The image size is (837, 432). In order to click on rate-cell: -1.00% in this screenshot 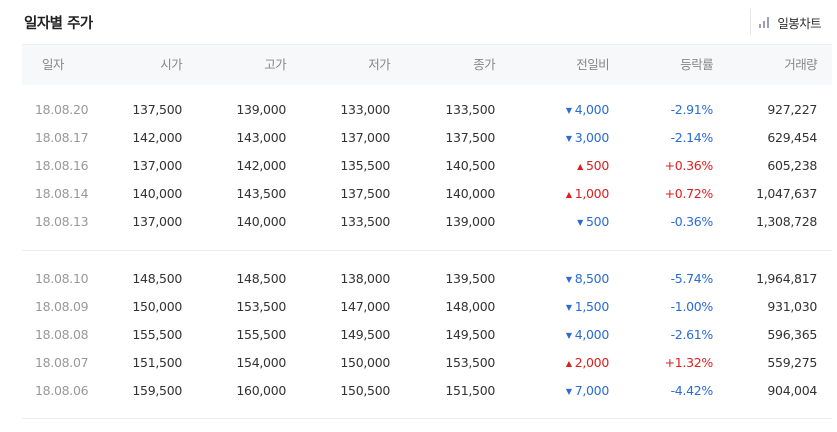, I will do `click(692, 306)`.